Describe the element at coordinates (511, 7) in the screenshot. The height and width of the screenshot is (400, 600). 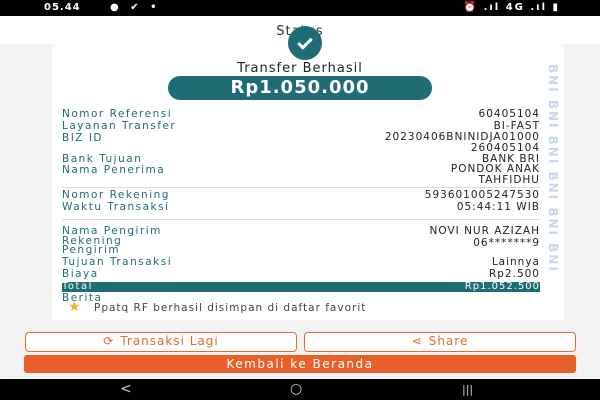
I see `signal-battery-icons: ⏰ .ıl 4G .ıl ▮` at that location.